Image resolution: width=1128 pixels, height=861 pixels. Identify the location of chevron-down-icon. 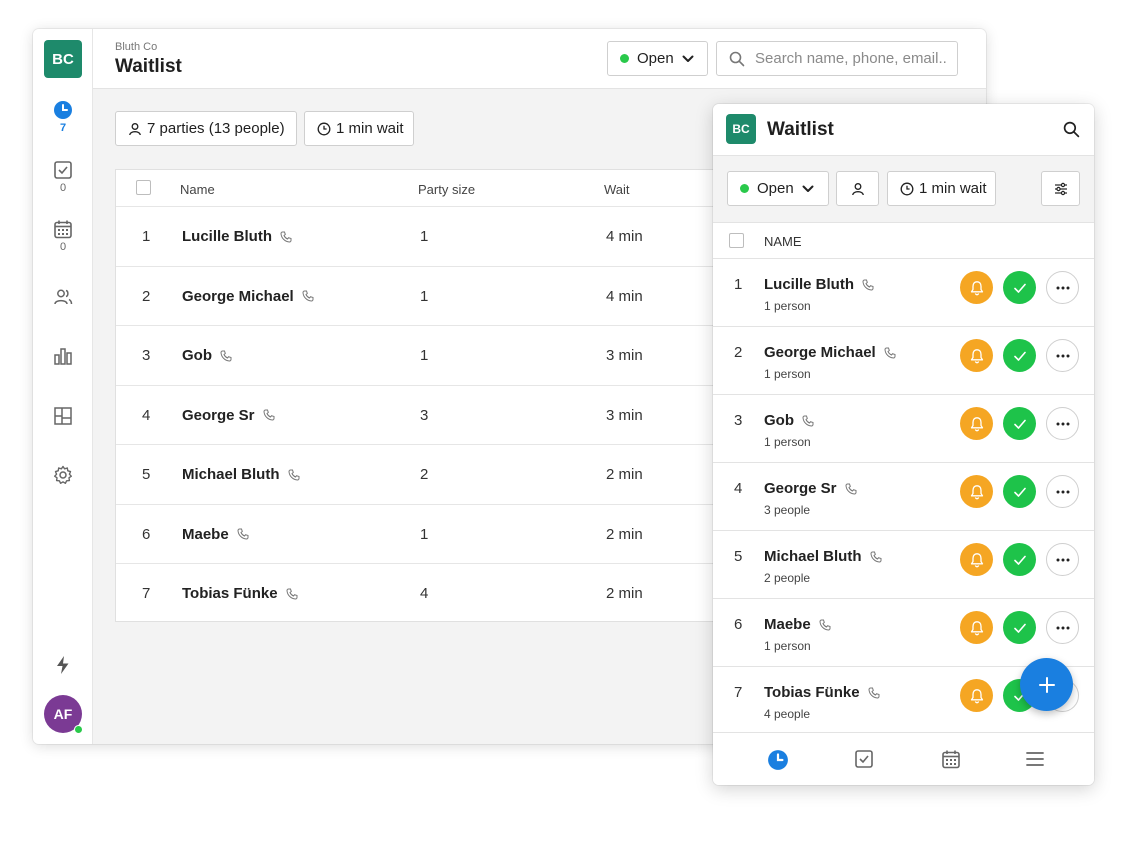
(688, 58).